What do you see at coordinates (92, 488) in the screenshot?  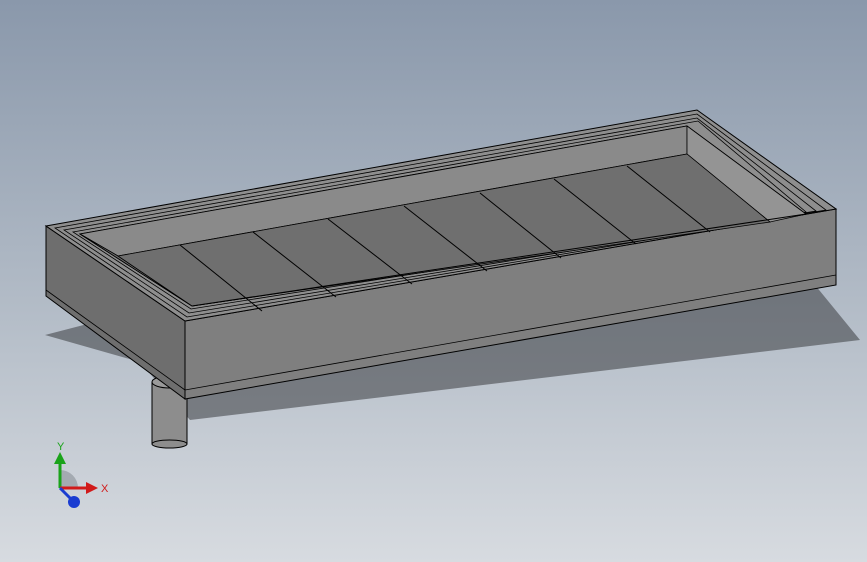 I see `x-axis-arrow` at bounding box center [92, 488].